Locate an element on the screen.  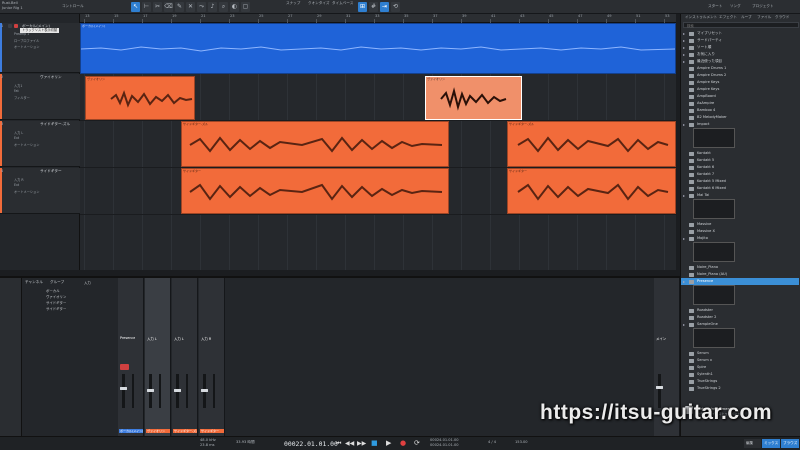
browser-item: ▸ マイプリセット is located at coordinates (740, 33).